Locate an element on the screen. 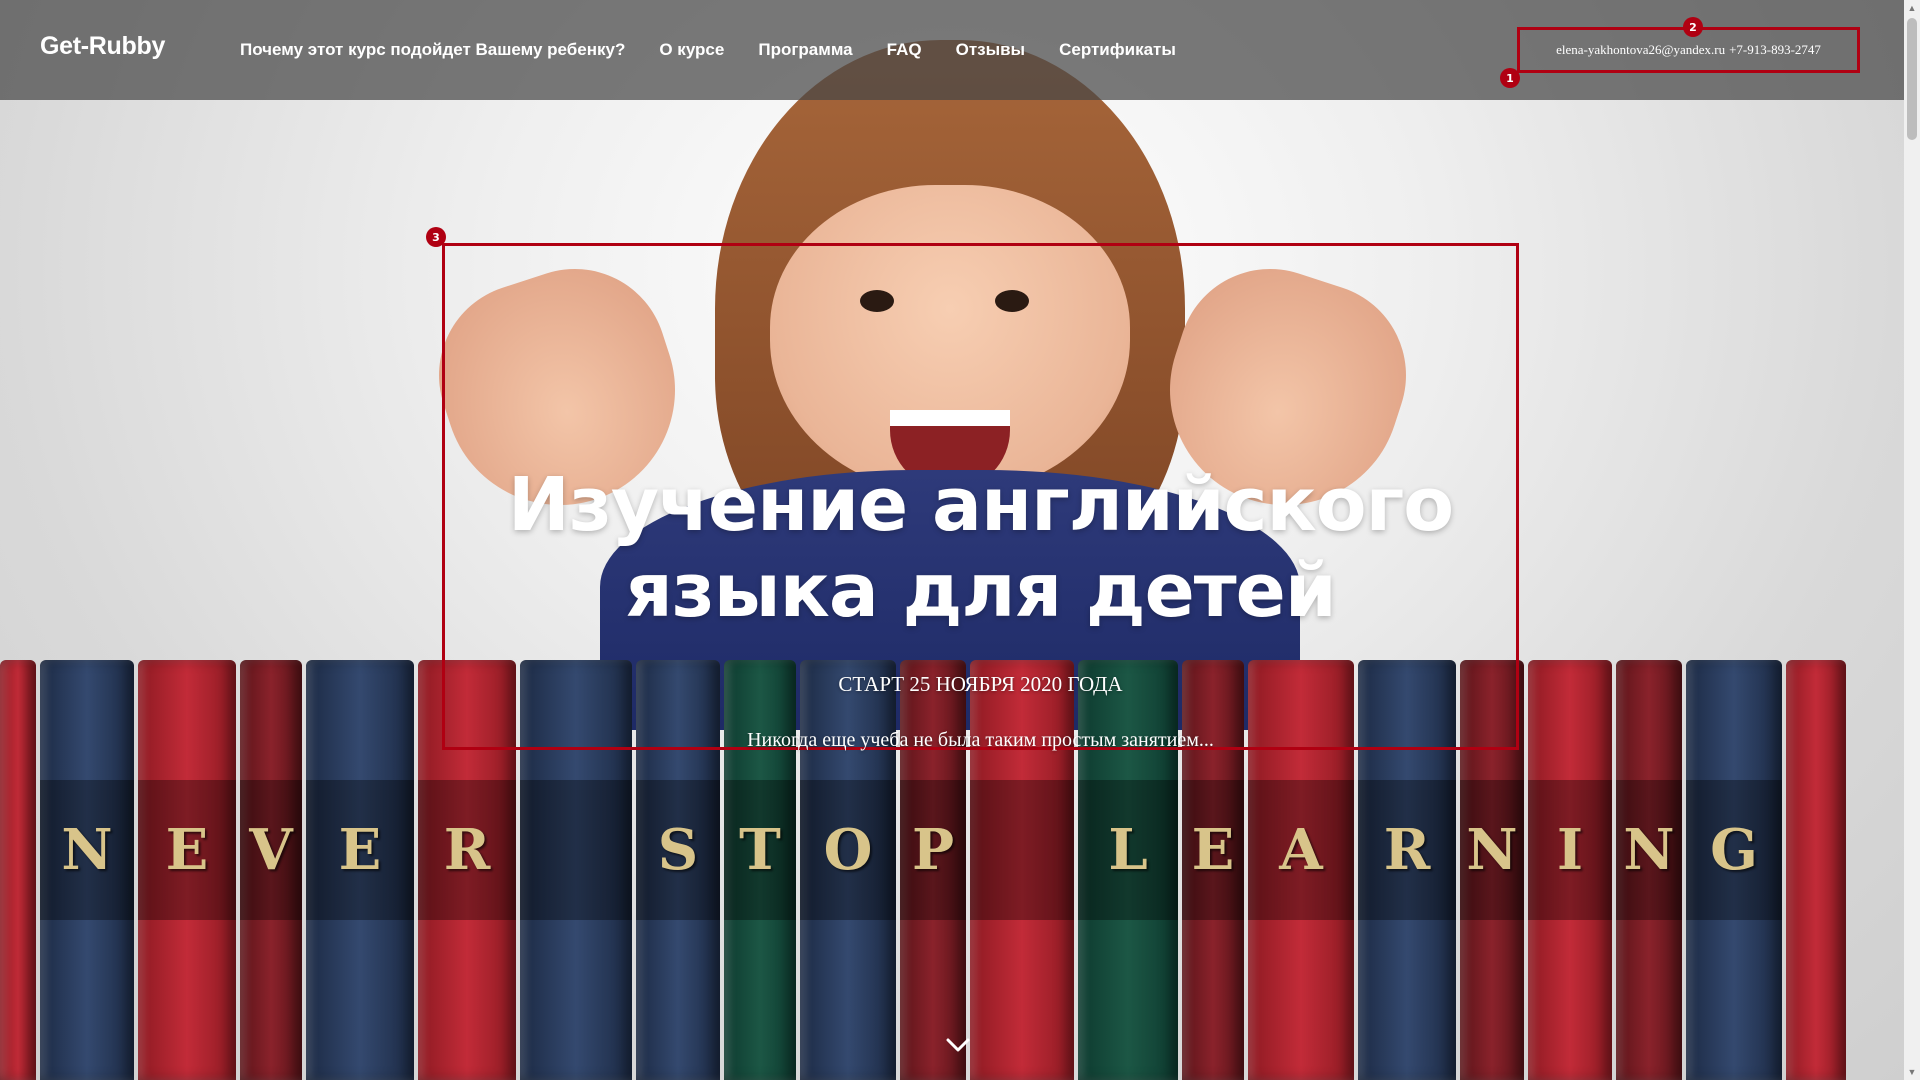  book: G is located at coordinates (1734, 870).